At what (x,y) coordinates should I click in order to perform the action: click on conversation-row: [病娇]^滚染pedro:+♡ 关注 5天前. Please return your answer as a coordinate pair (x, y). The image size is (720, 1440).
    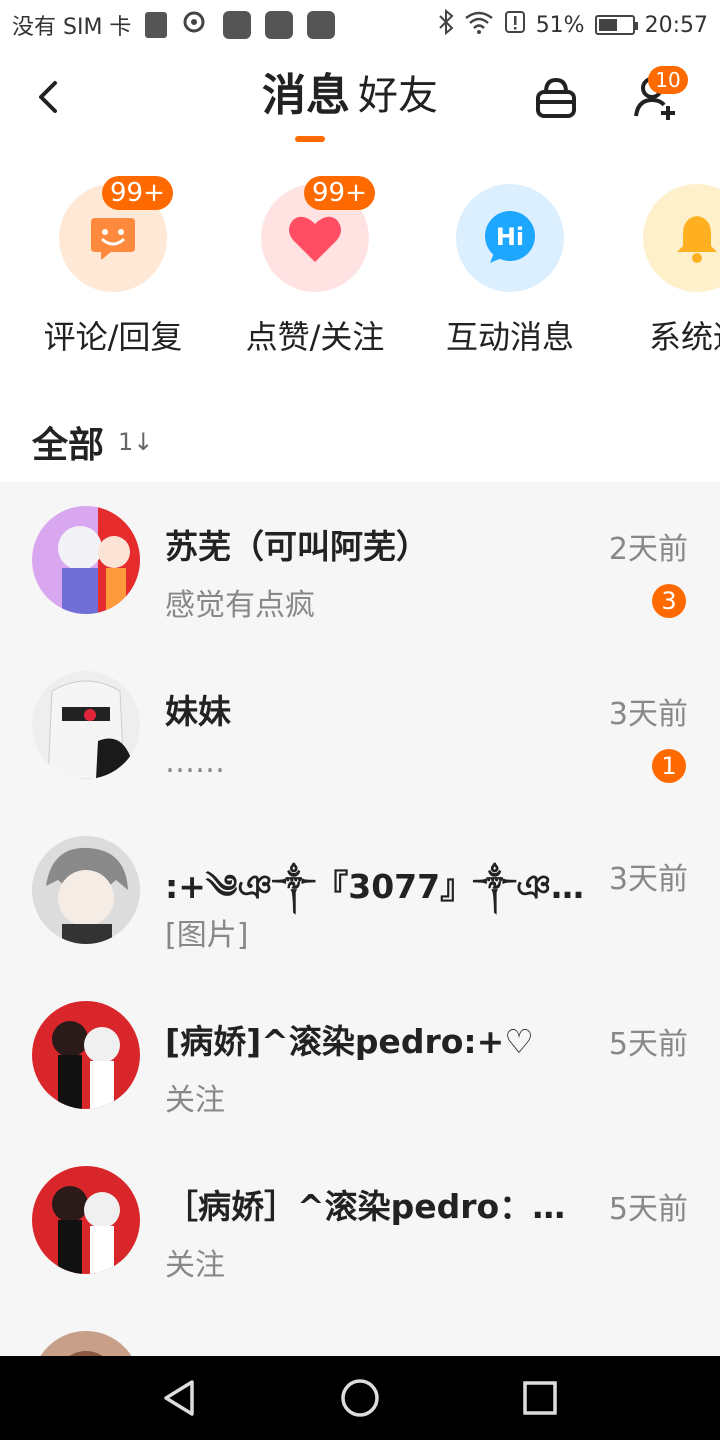
    Looking at the image, I should click on (360, 1059).